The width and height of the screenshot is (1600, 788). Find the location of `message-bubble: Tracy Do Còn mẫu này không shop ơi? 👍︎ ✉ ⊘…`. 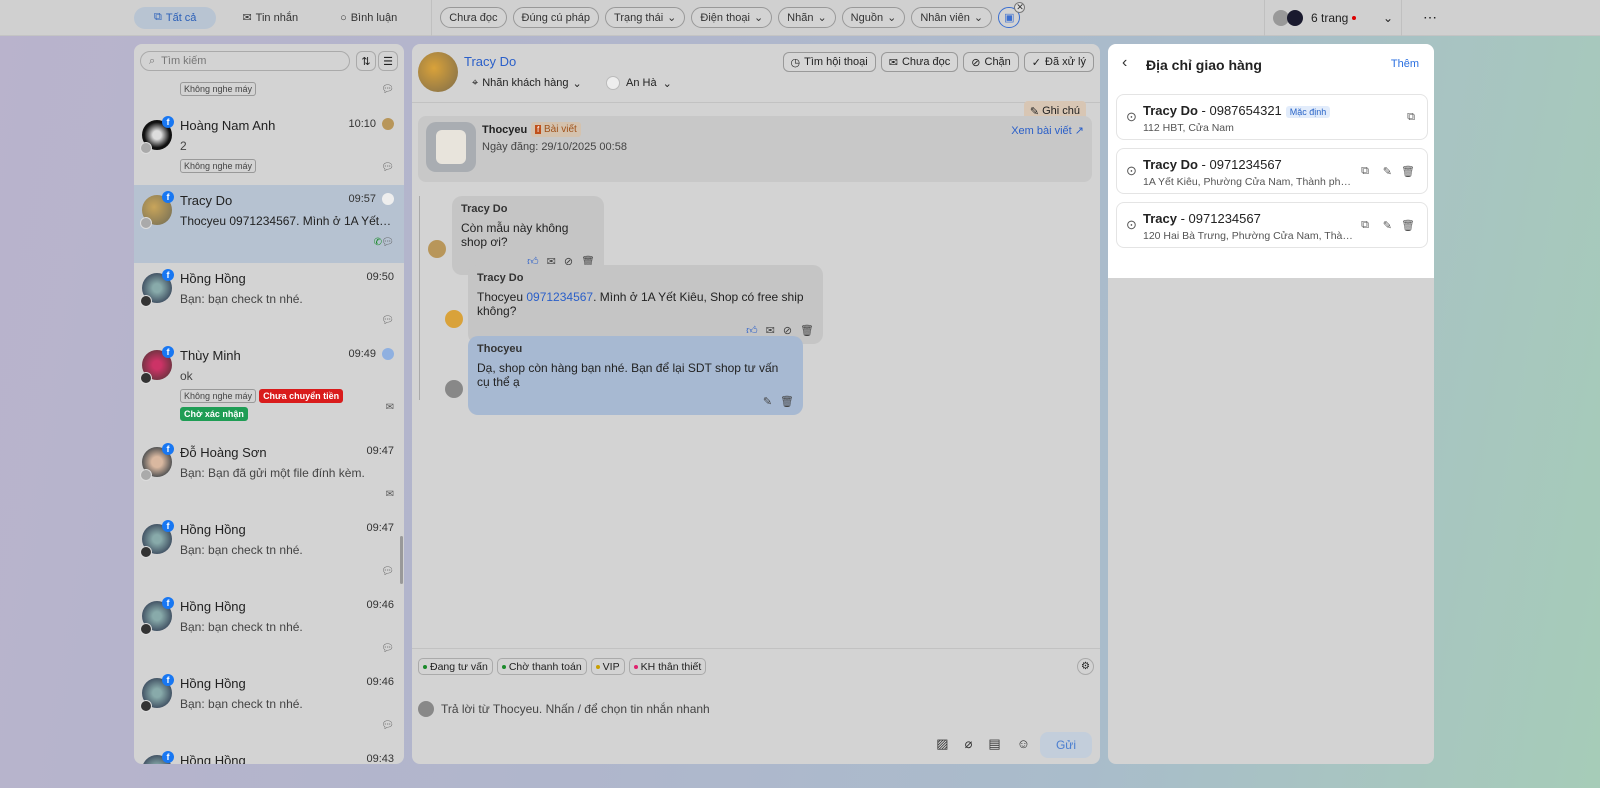

message-bubble: Tracy Do Còn mẫu này không shop ơi? 👍︎ ✉ ⊘… is located at coordinates (528, 235).